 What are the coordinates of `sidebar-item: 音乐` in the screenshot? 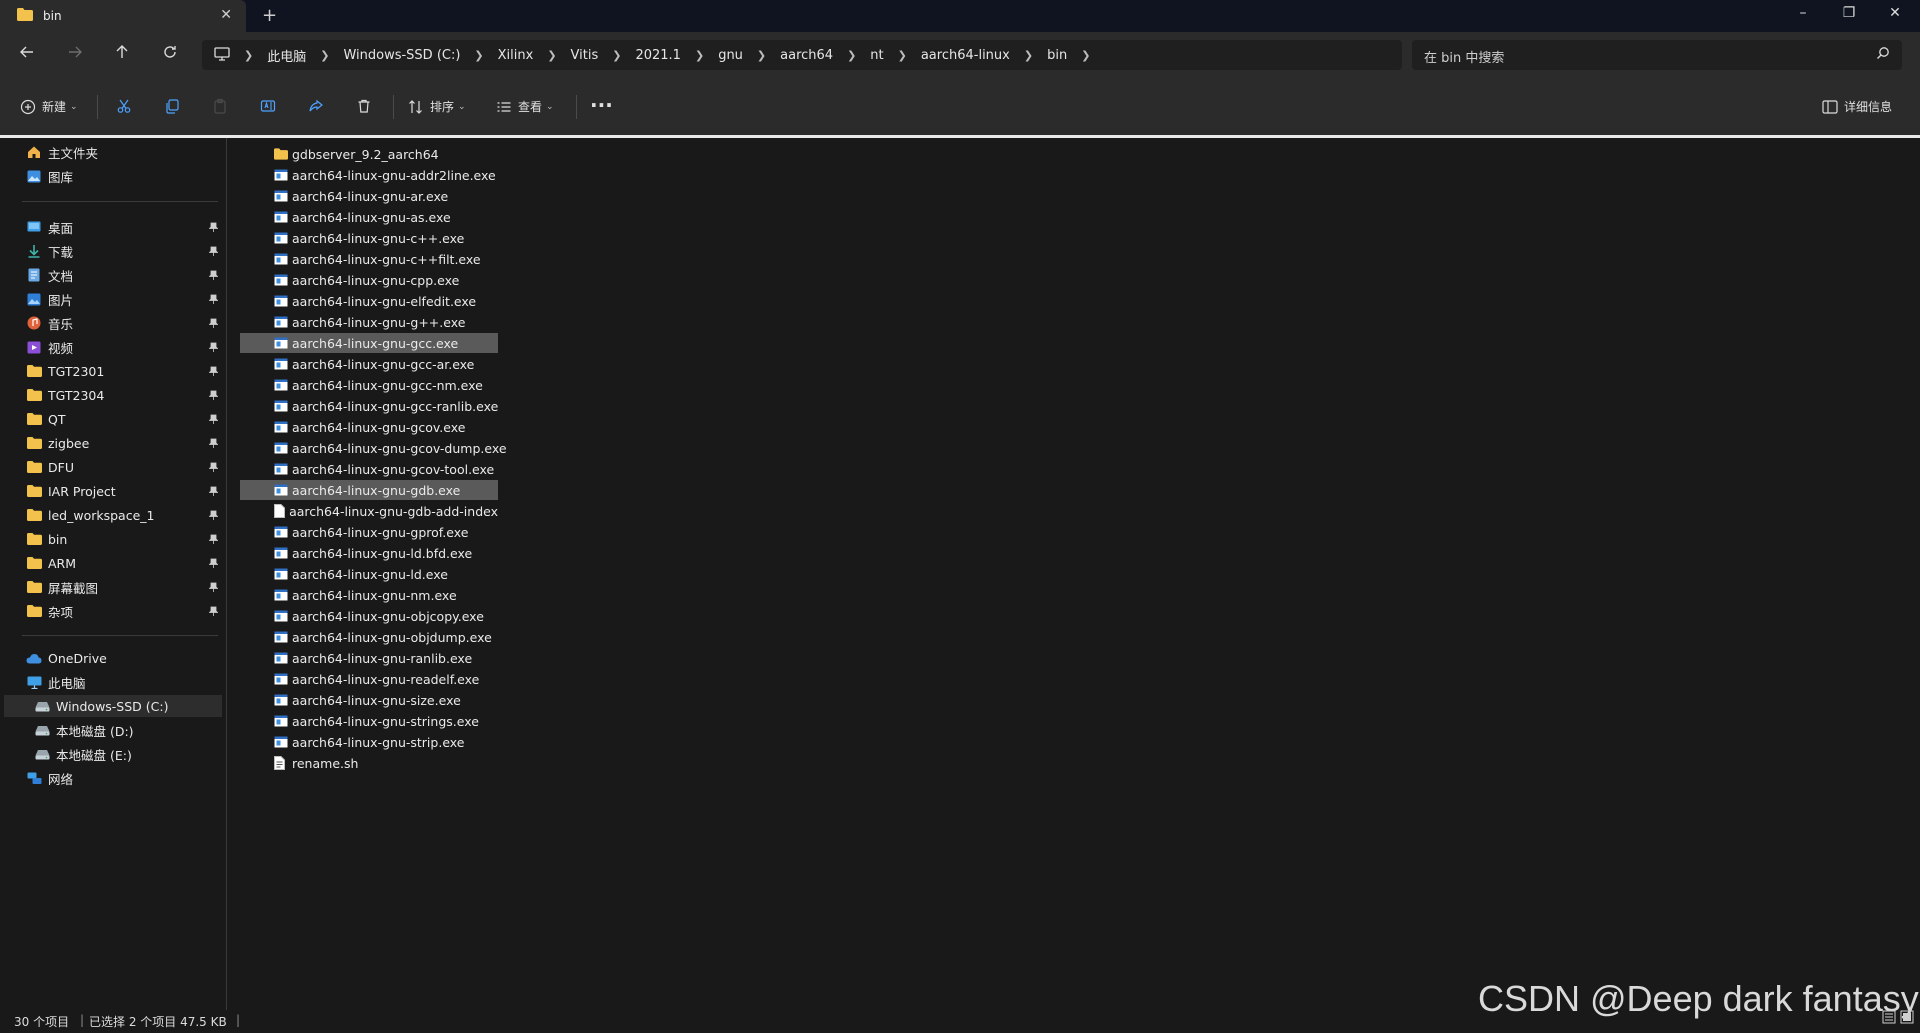 It's located at (113, 323).